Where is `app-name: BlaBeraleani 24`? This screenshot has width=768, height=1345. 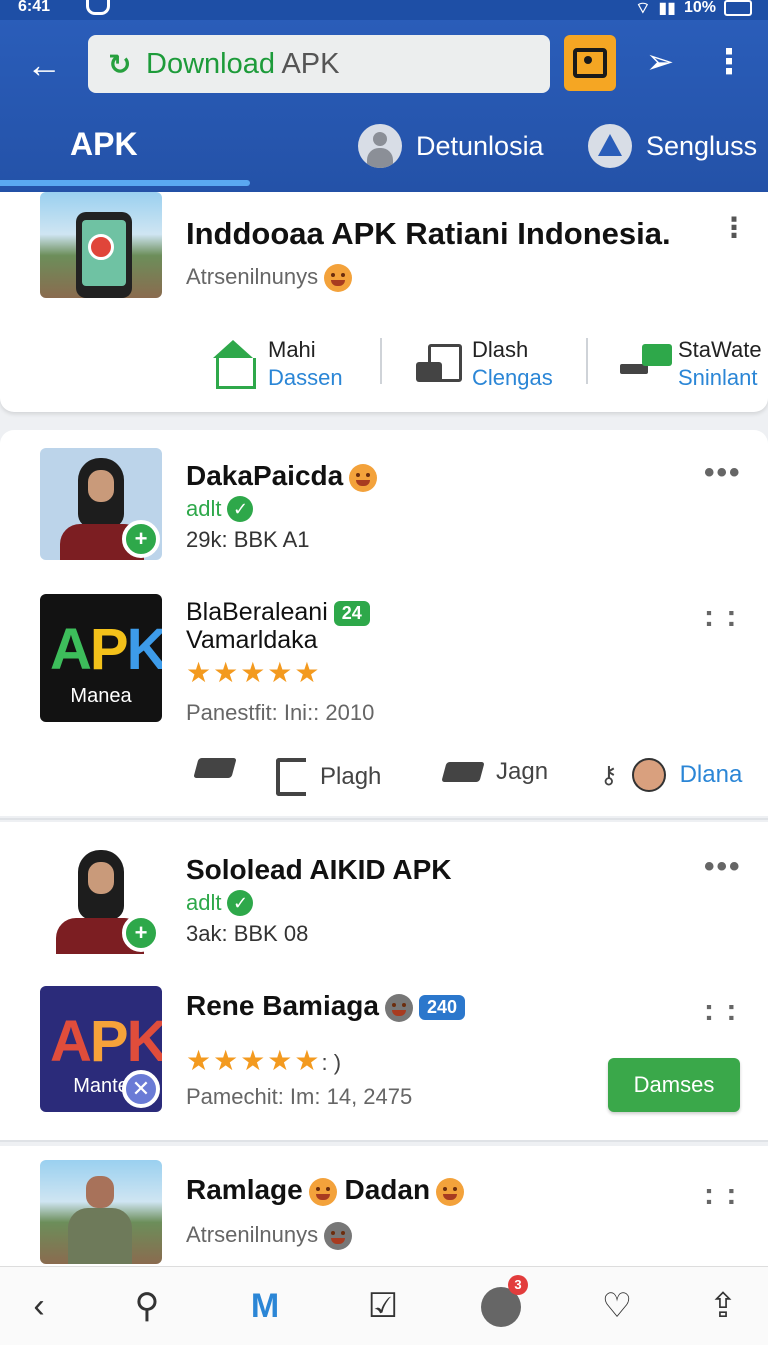 app-name: BlaBeraleani 24 is located at coordinates (278, 612).